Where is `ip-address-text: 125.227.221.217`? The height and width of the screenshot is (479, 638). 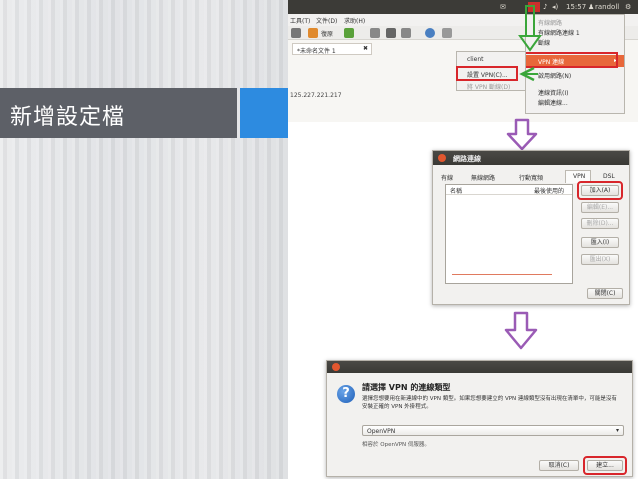 ip-address-text: 125.227.221.217 is located at coordinates (316, 95).